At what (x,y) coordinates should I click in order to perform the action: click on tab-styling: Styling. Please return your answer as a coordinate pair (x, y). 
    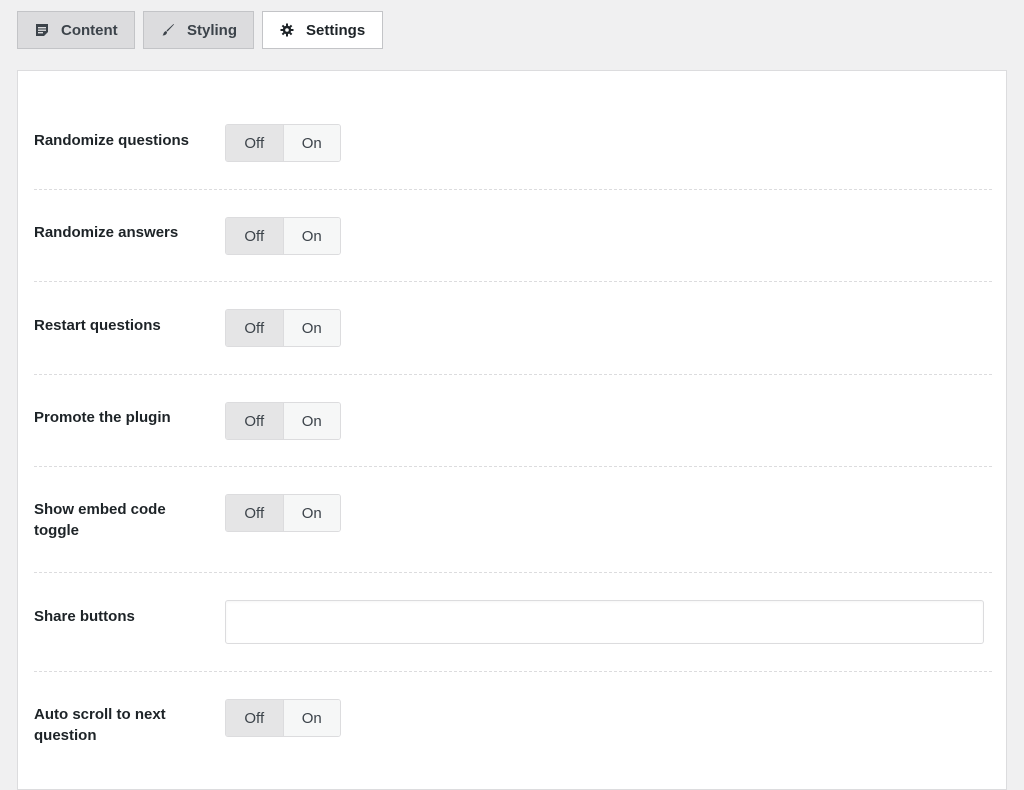
    Looking at the image, I should click on (198, 30).